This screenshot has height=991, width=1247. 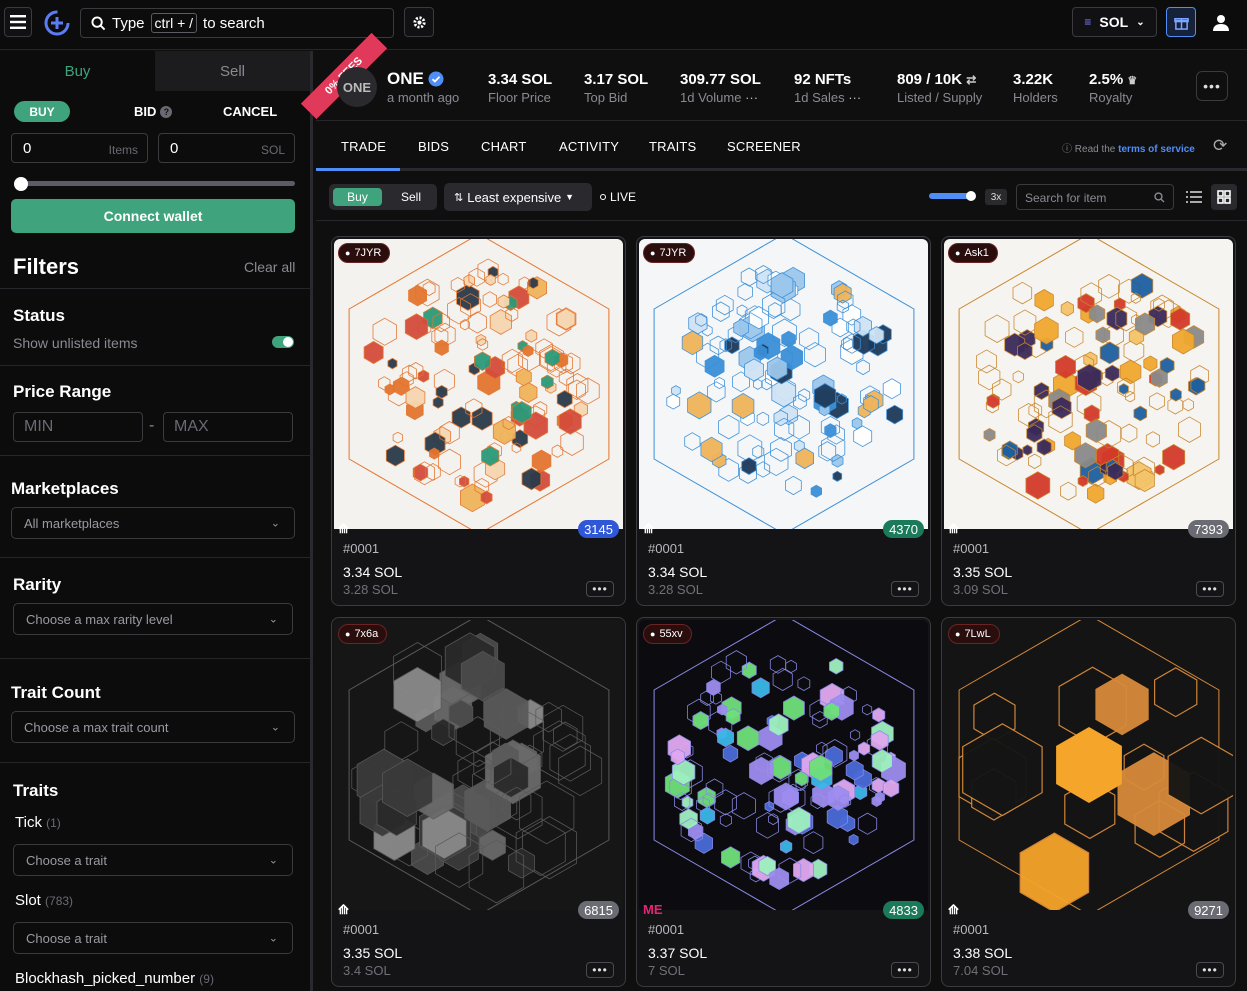 What do you see at coordinates (153, 860) in the screenshot?
I see `trait-tick-select: Choose a trait ⌄` at bounding box center [153, 860].